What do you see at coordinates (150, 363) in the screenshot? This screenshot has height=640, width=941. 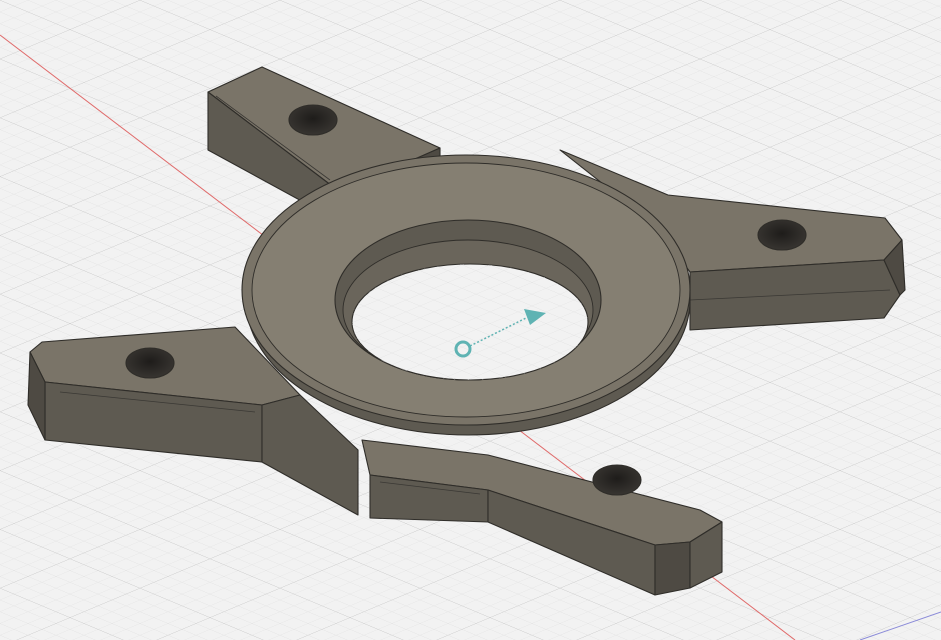 I see `mount-hole-left` at bounding box center [150, 363].